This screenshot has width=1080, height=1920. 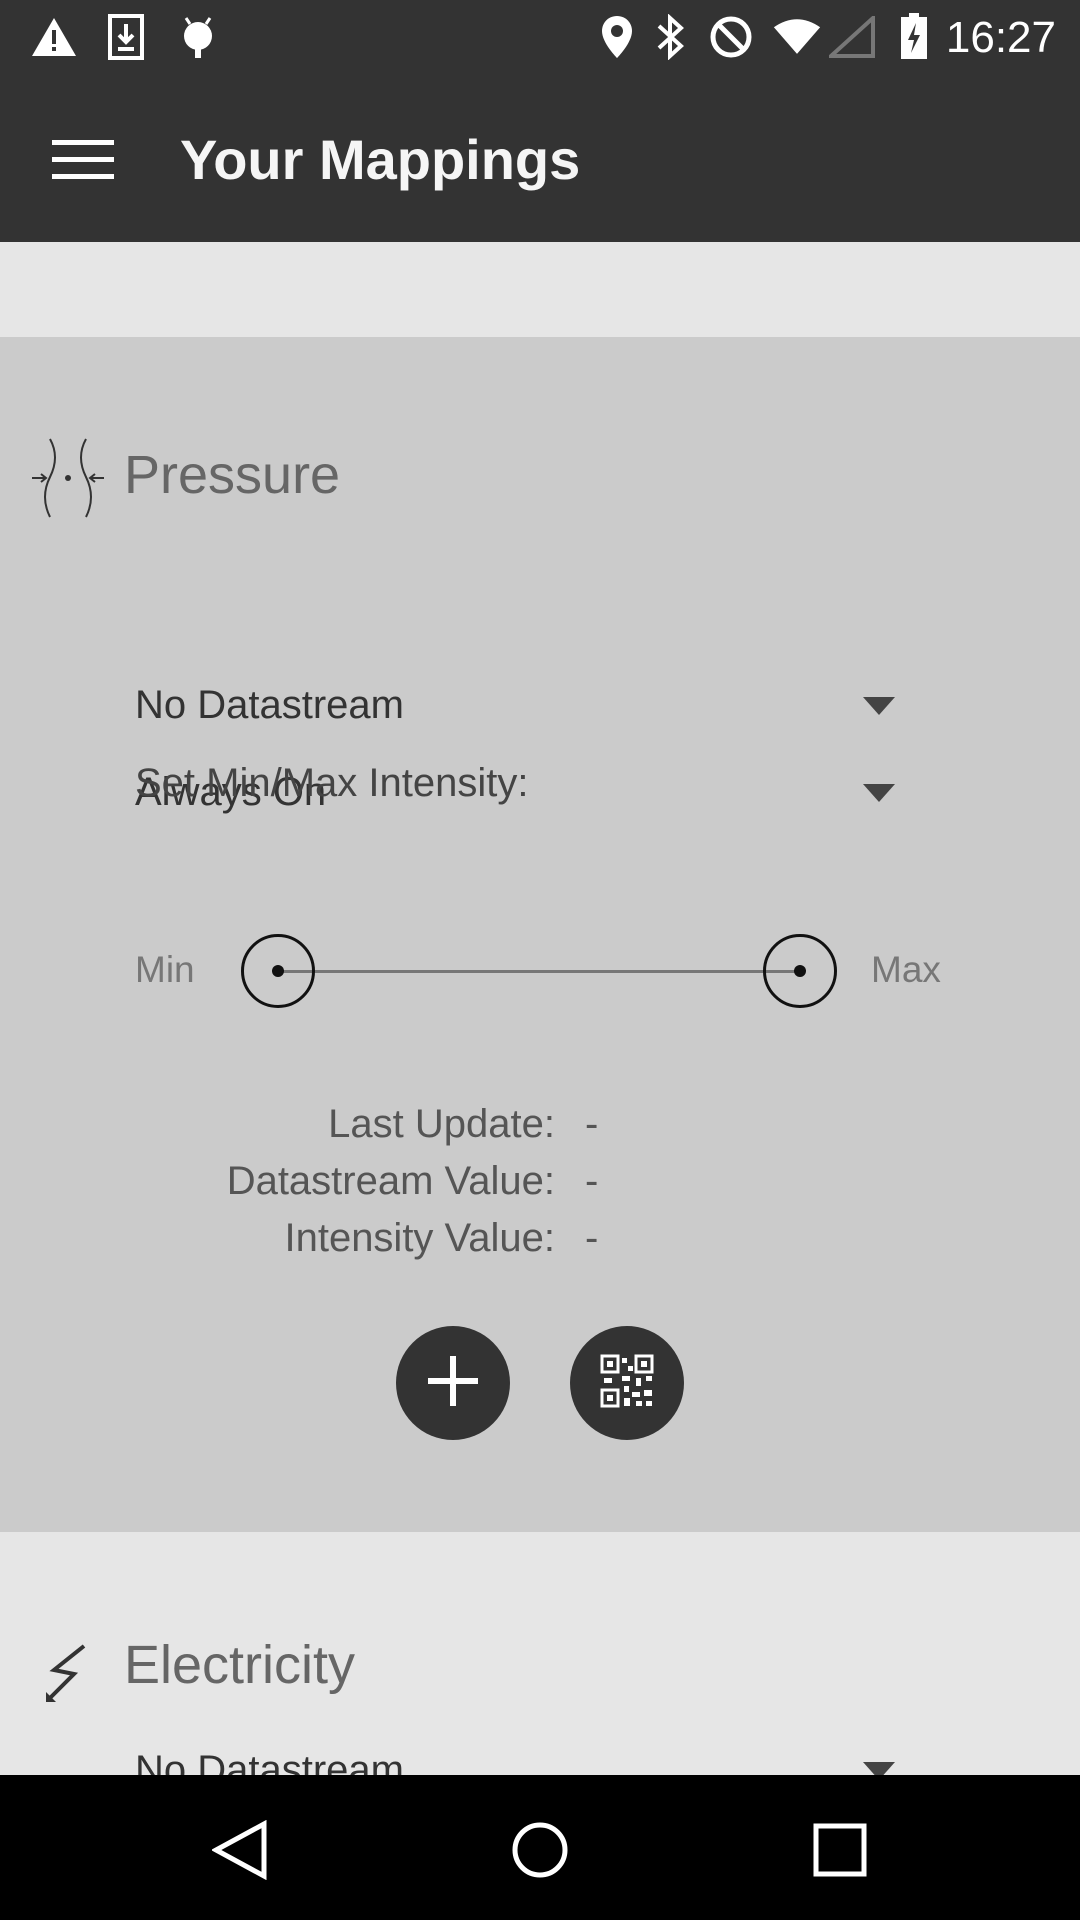 I want to click on last-update-label: Last Update:, so click(x=441, y=1124).